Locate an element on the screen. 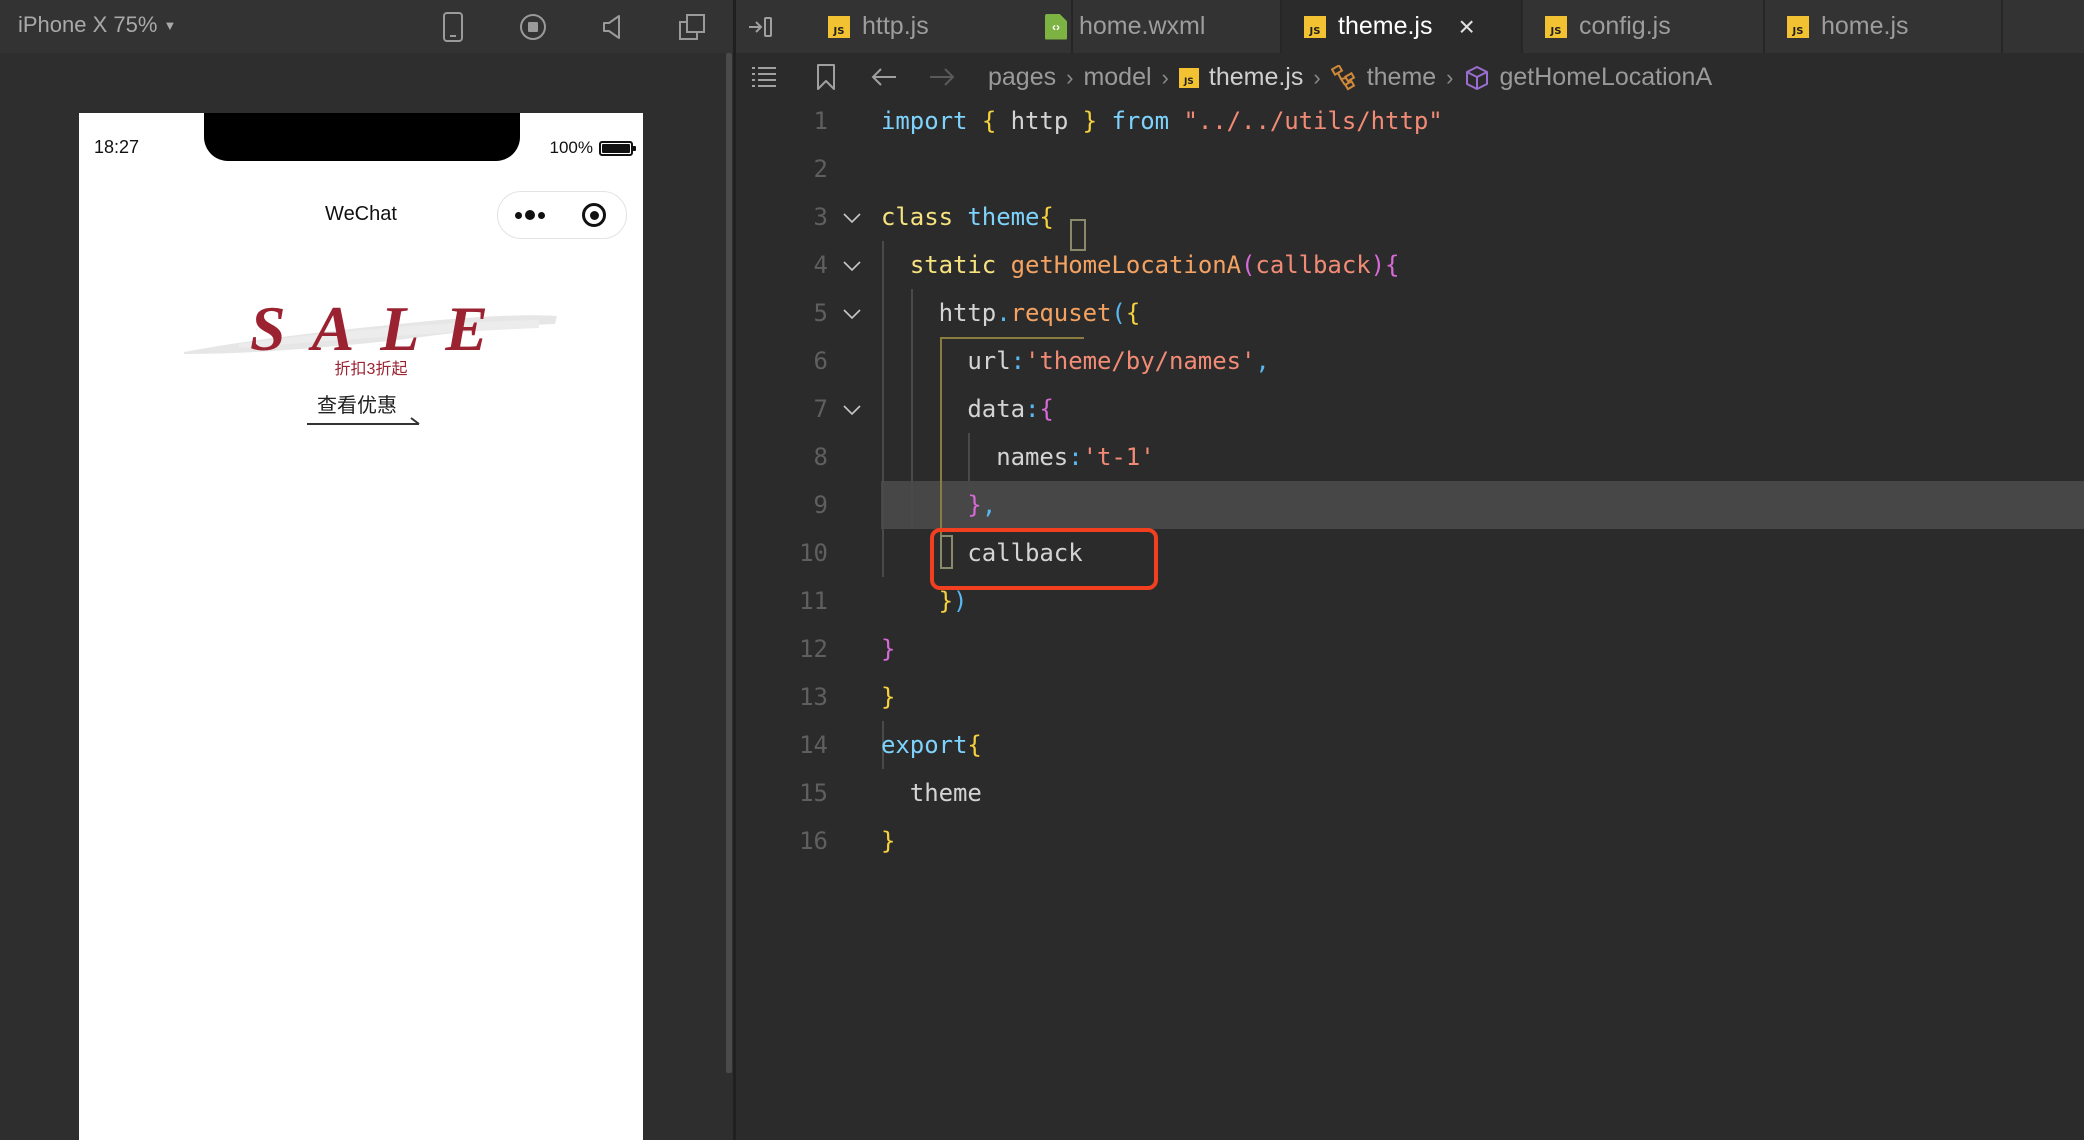  code-text: theme is located at coordinates (931, 793).